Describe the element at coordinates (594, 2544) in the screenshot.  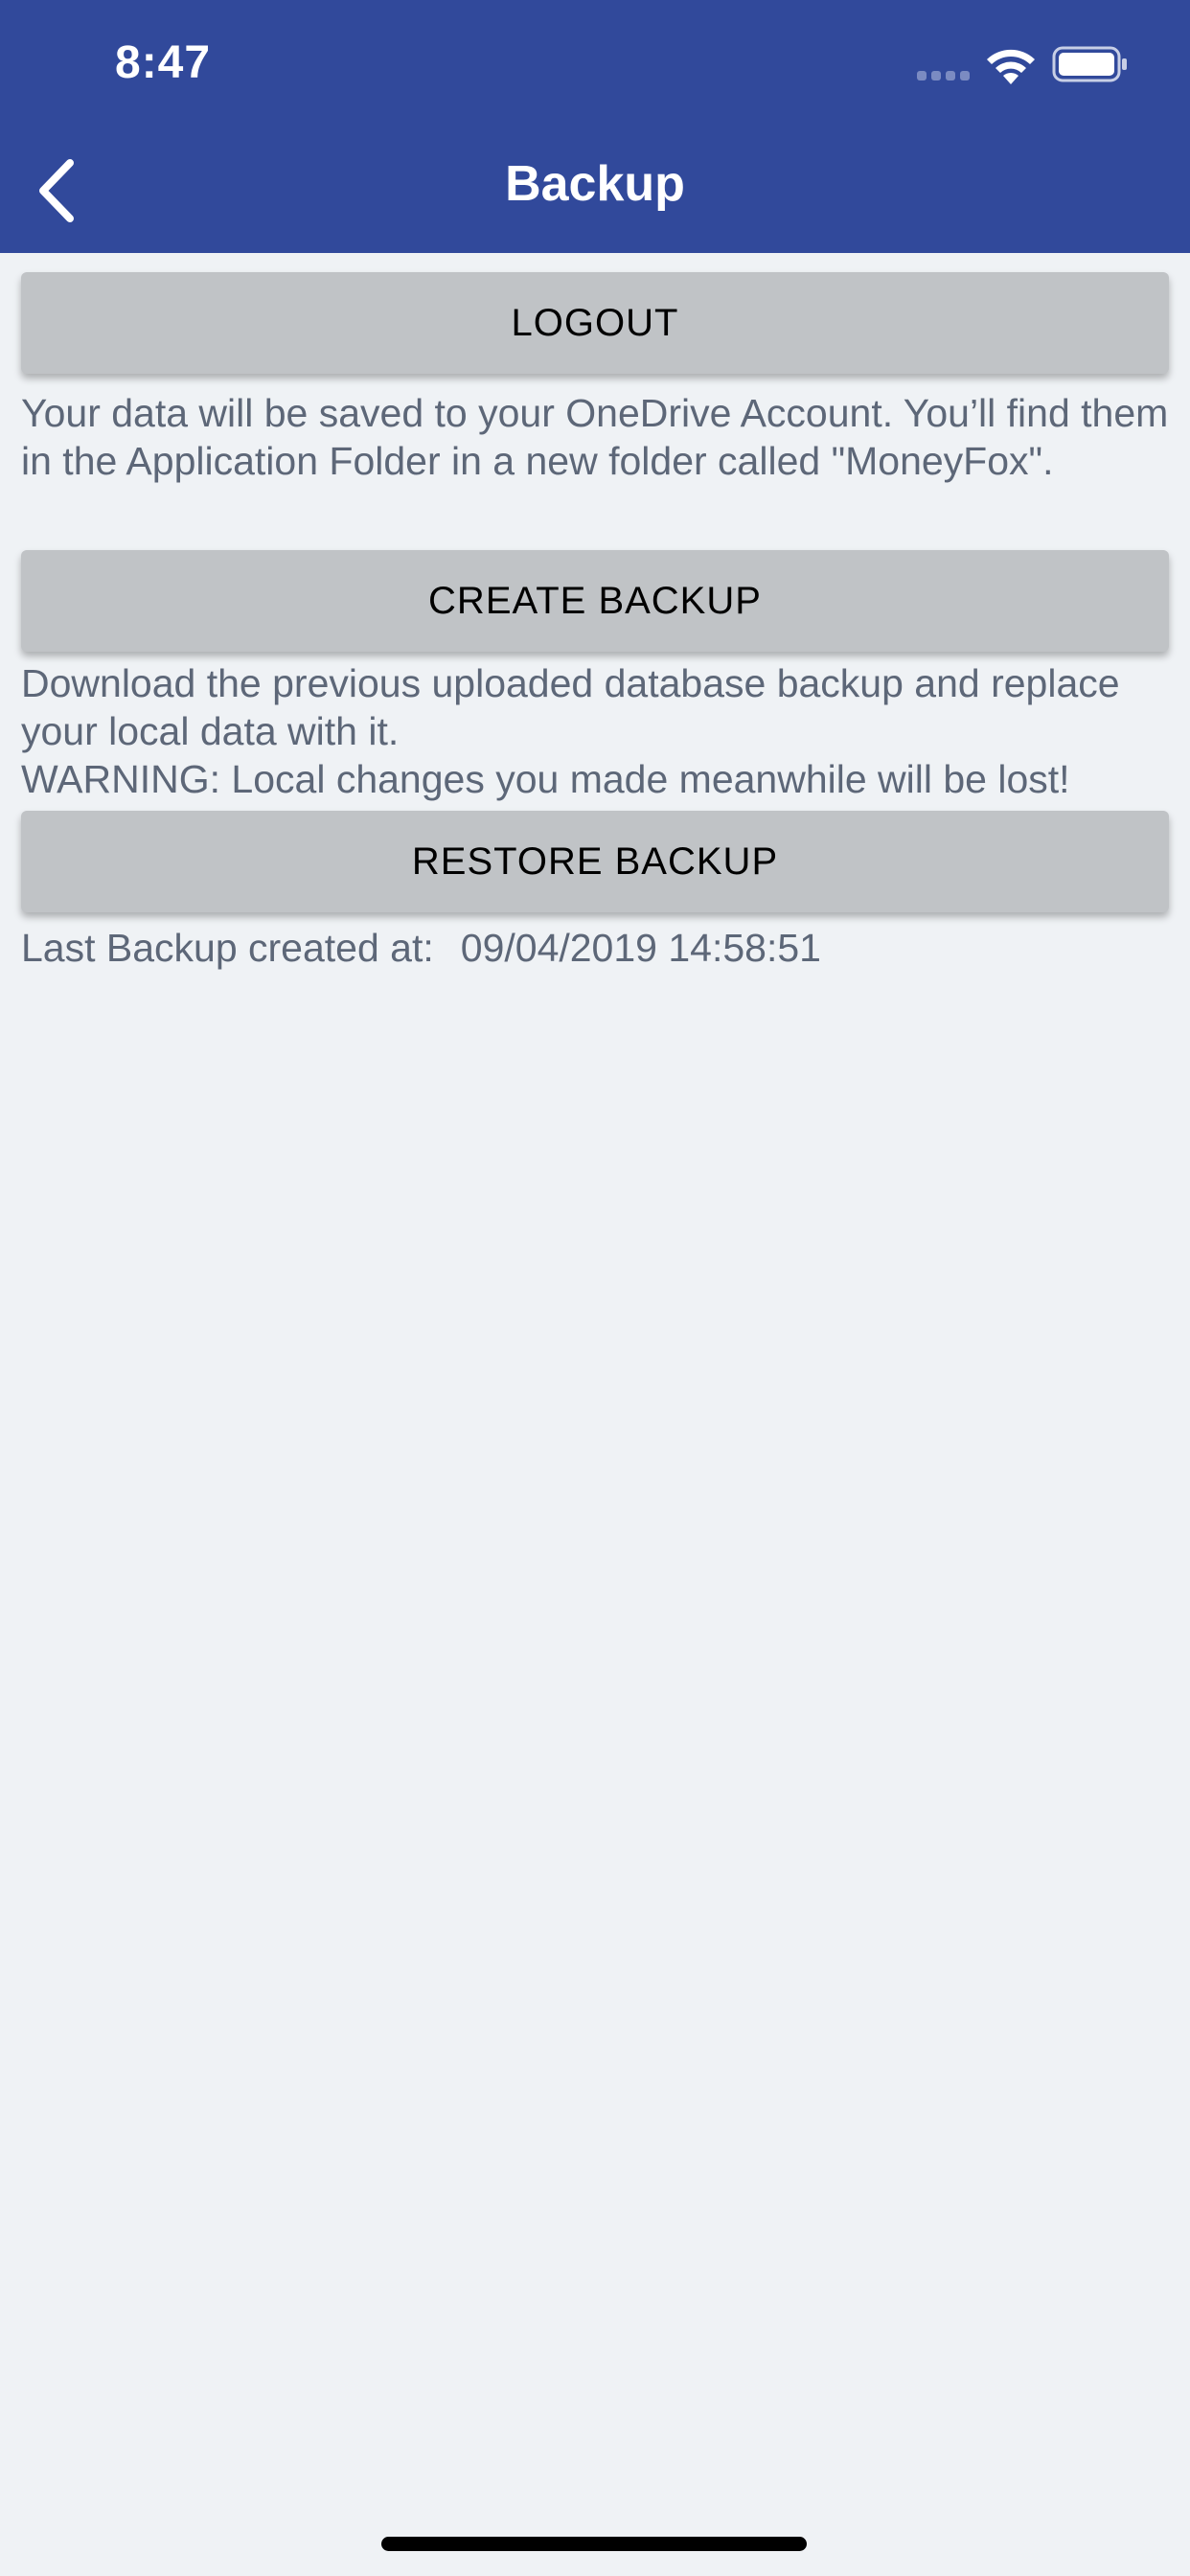
I see `home-indicator` at that location.